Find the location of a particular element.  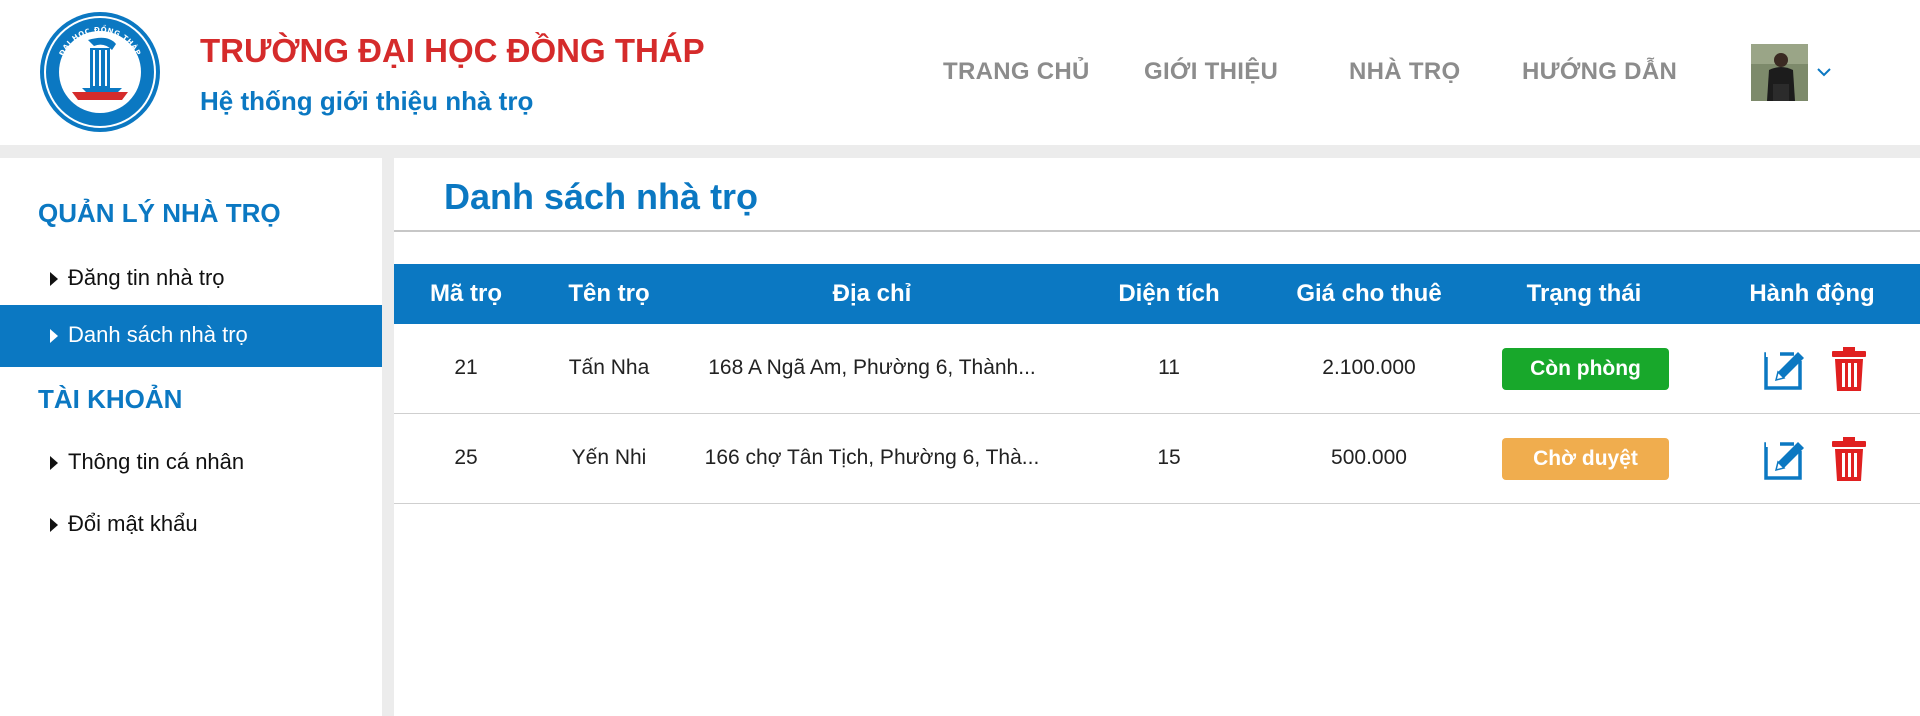

sidebar-item-rental-list: Danh sách nhà trọ is located at coordinates (191, 336).